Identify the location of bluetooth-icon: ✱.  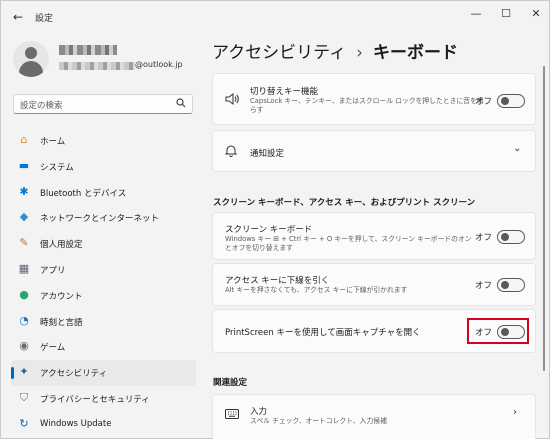
(24, 191).